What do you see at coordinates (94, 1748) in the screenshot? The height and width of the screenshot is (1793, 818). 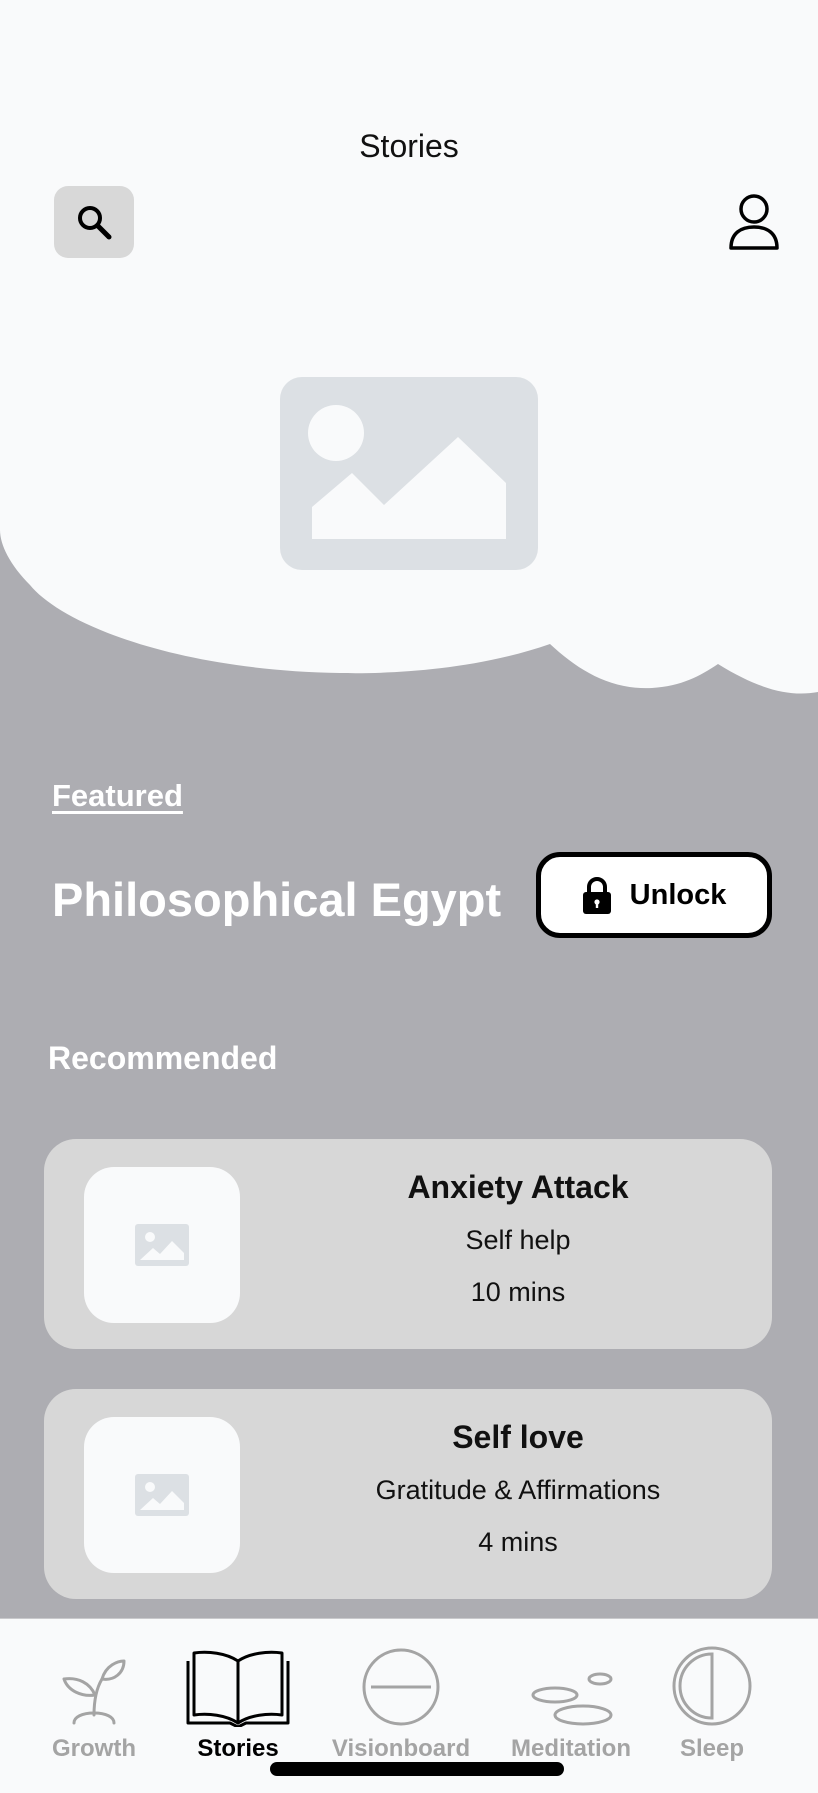 I see `tab-label: Growth` at bounding box center [94, 1748].